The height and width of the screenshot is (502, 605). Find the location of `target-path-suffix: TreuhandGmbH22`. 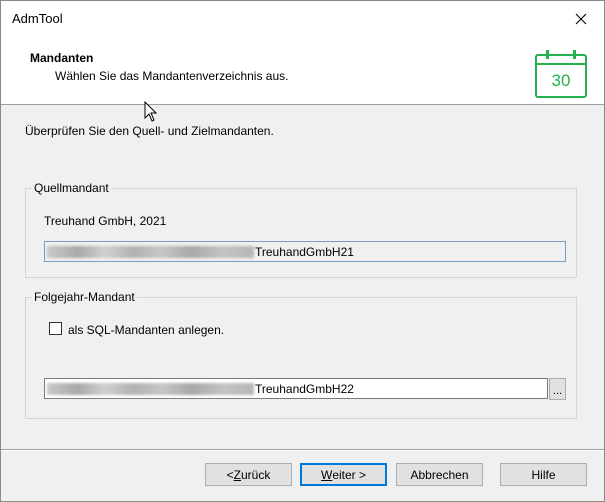

target-path-suffix: TreuhandGmbH22 is located at coordinates (304, 388).